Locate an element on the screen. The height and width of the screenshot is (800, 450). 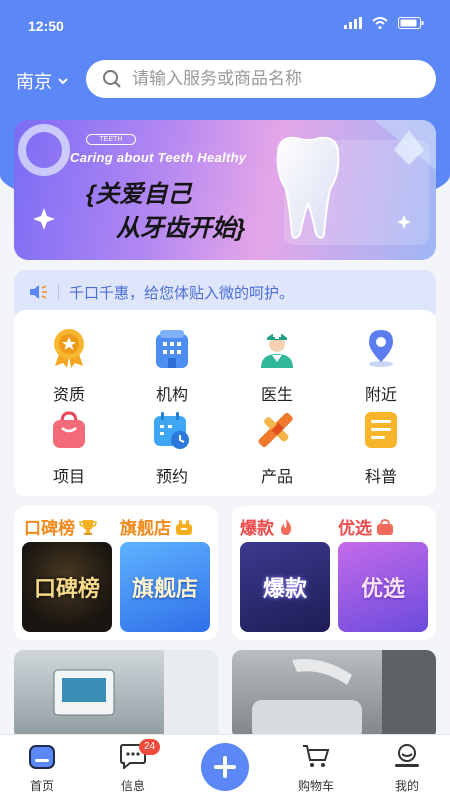
promo-image-flagship: 旗舰店 is located at coordinates (165, 587).